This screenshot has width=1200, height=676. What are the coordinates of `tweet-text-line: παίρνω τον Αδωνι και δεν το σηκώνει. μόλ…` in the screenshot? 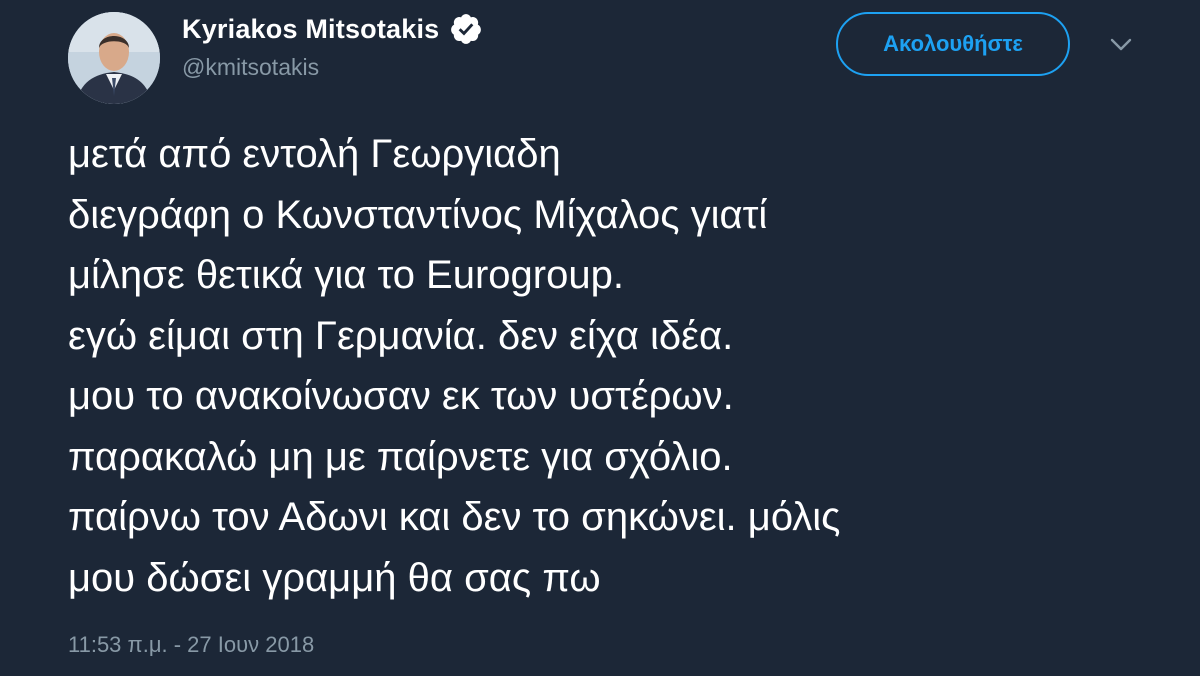 It's located at (454, 517).